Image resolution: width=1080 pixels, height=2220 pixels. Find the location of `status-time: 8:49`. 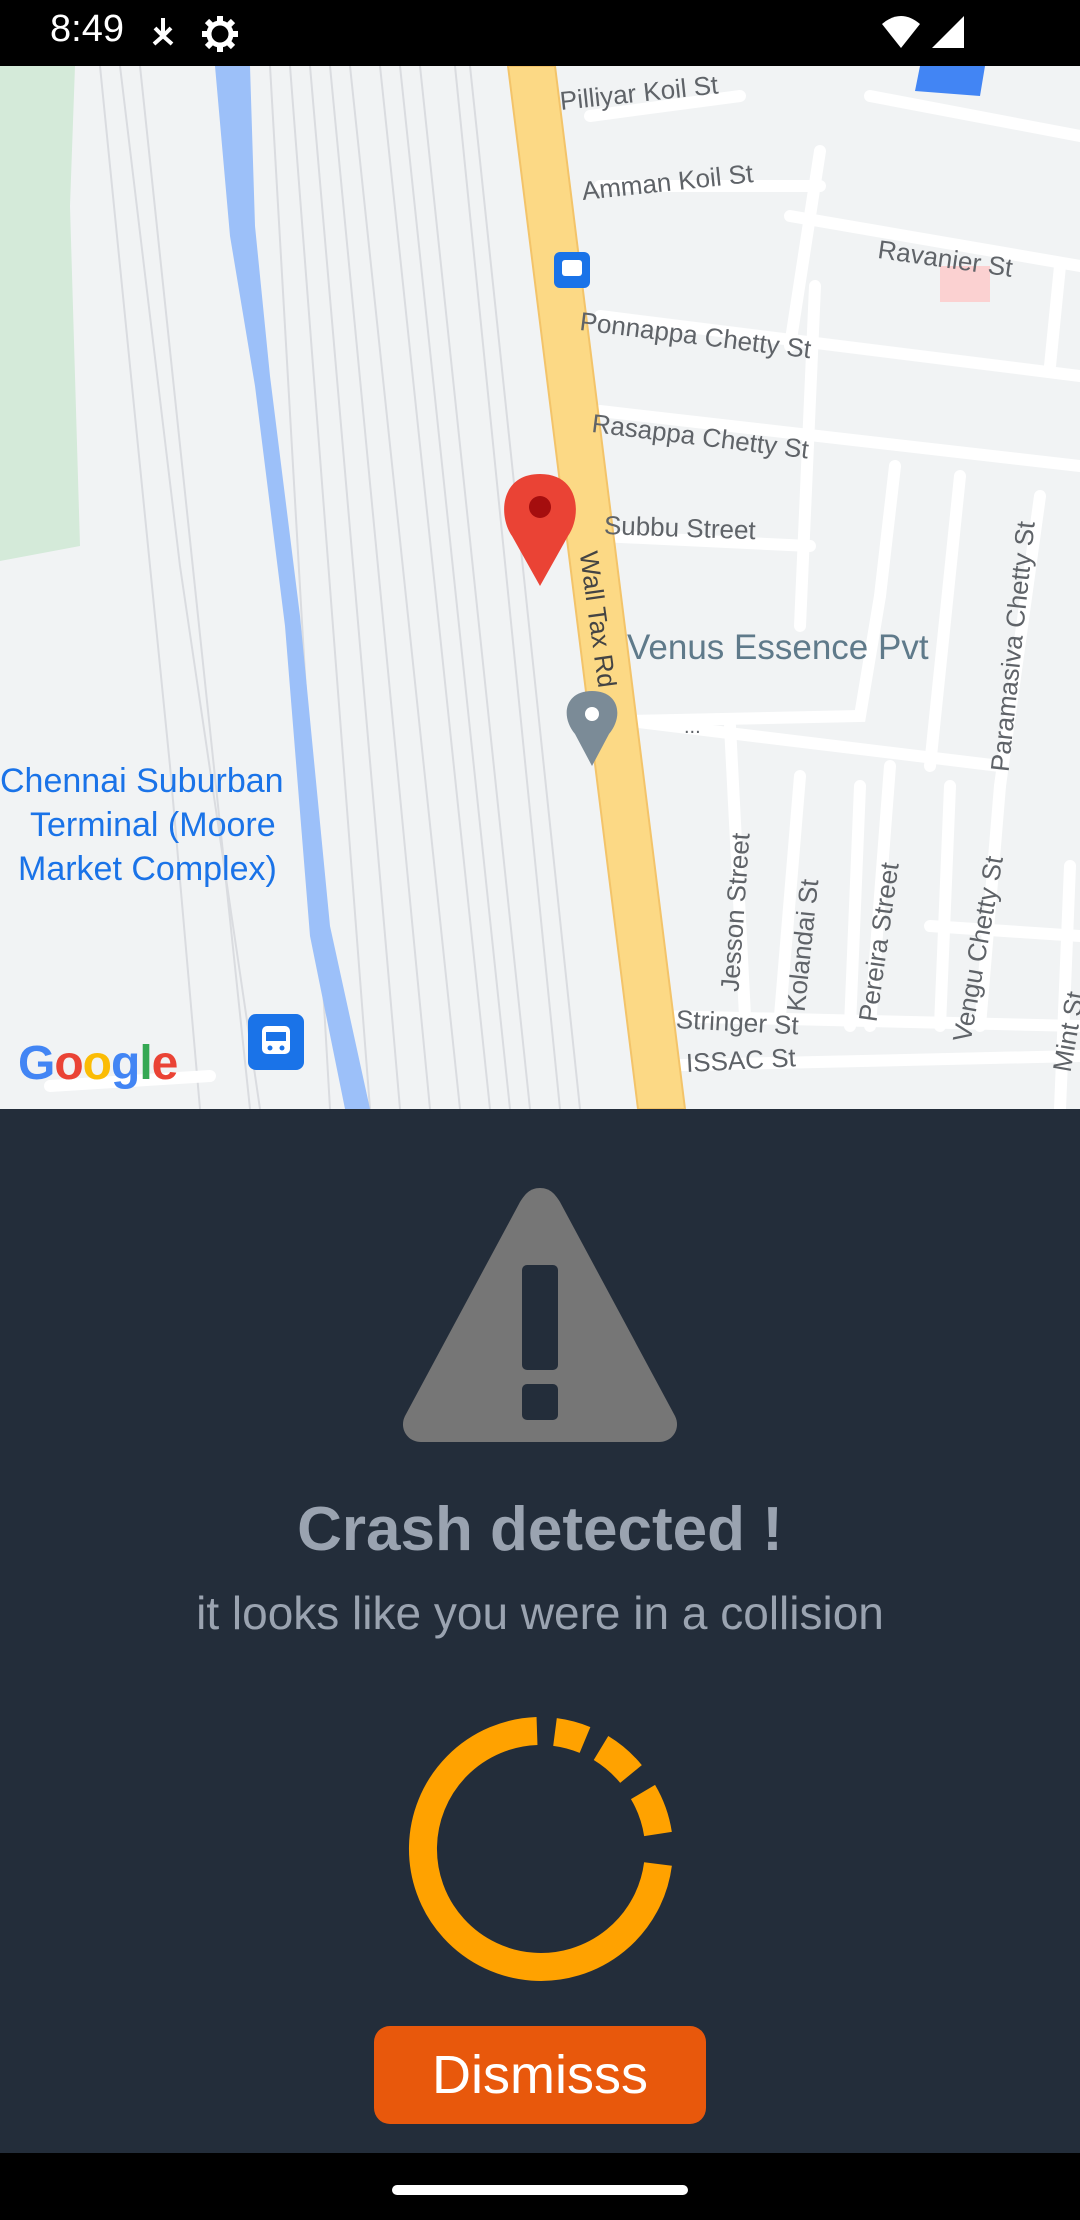

status-time: 8:49 is located at coordinates (87, 29).